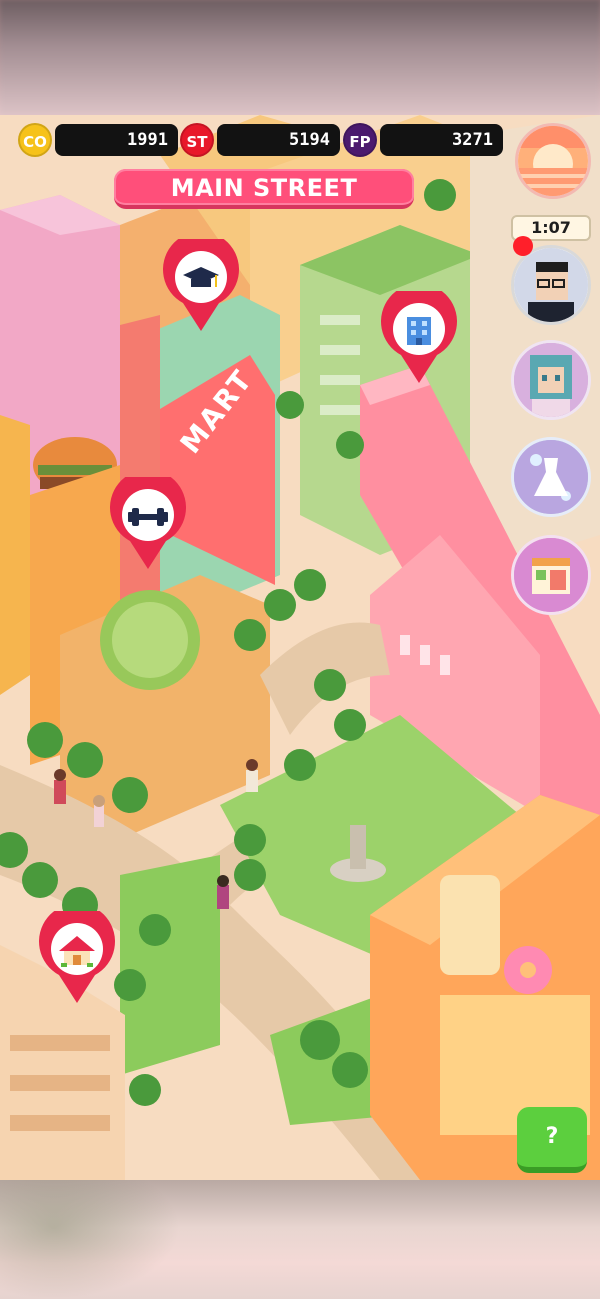 This screenshot has width=600, height=1299. Describe the element at coordinates (201, 277) in the screenshot. I see `graduation-cap-icon` at that location.